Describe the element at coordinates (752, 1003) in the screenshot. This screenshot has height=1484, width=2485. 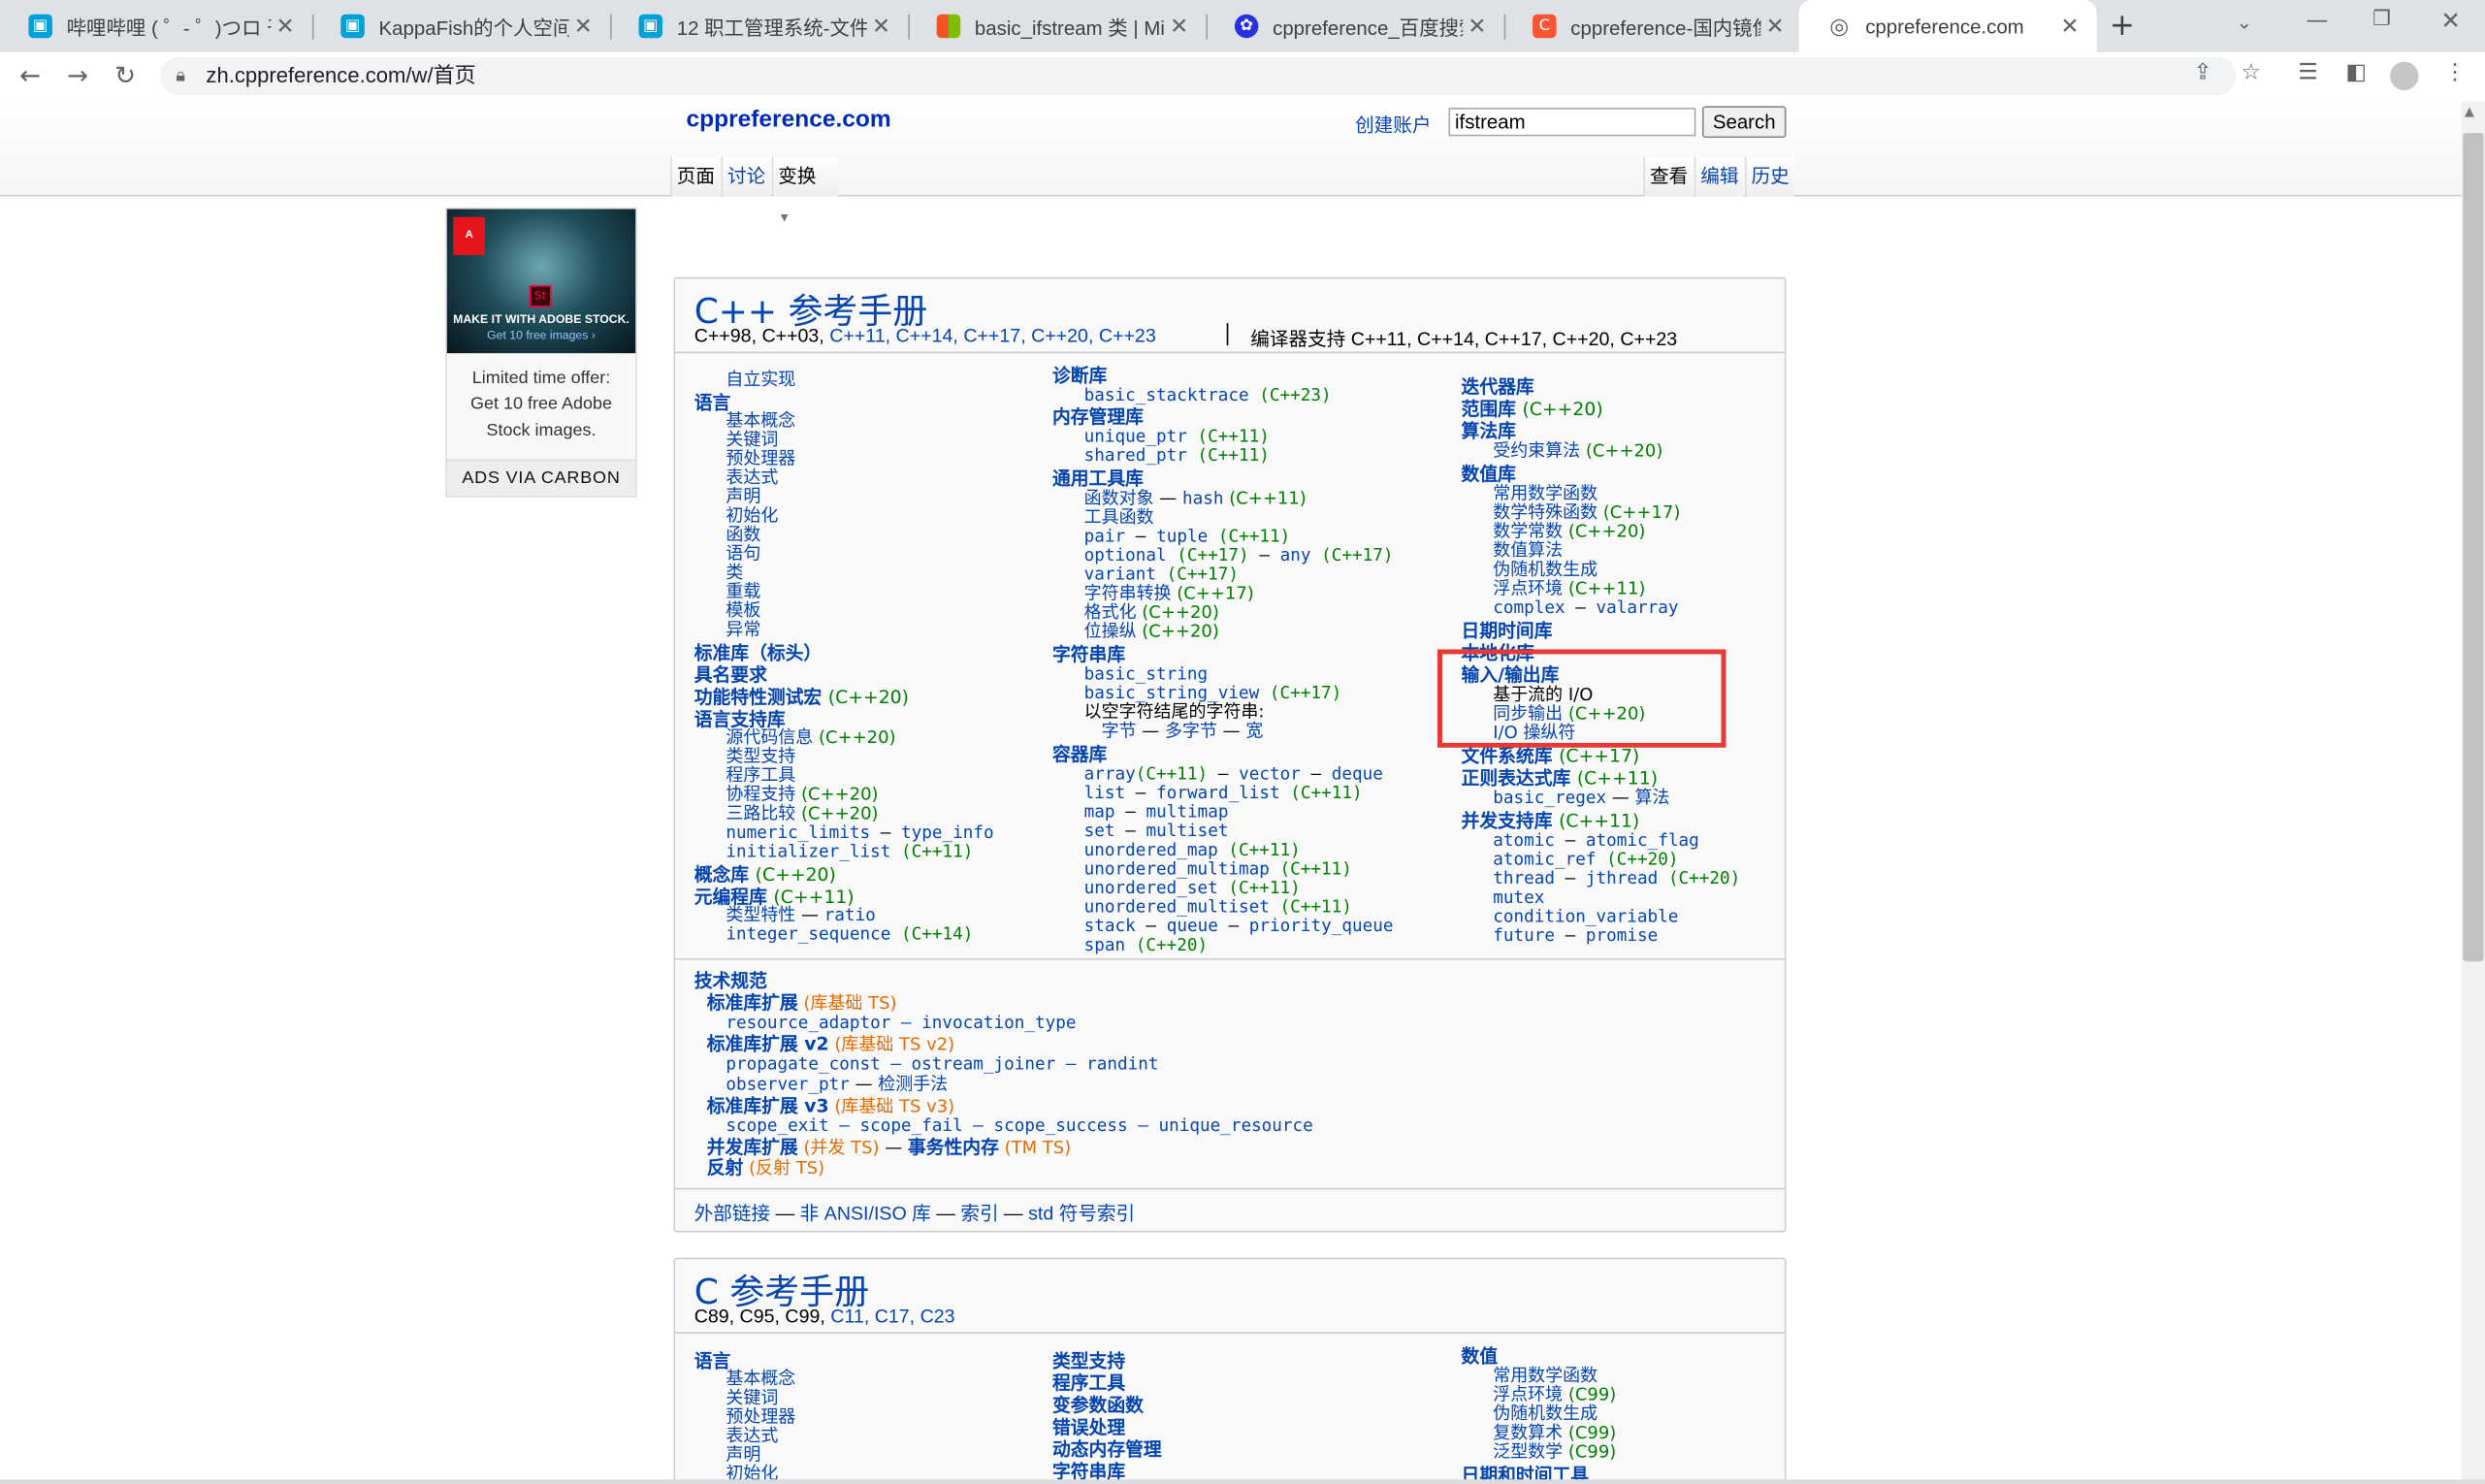
I see `link-lib-ext: 标准库扩展` at that location.